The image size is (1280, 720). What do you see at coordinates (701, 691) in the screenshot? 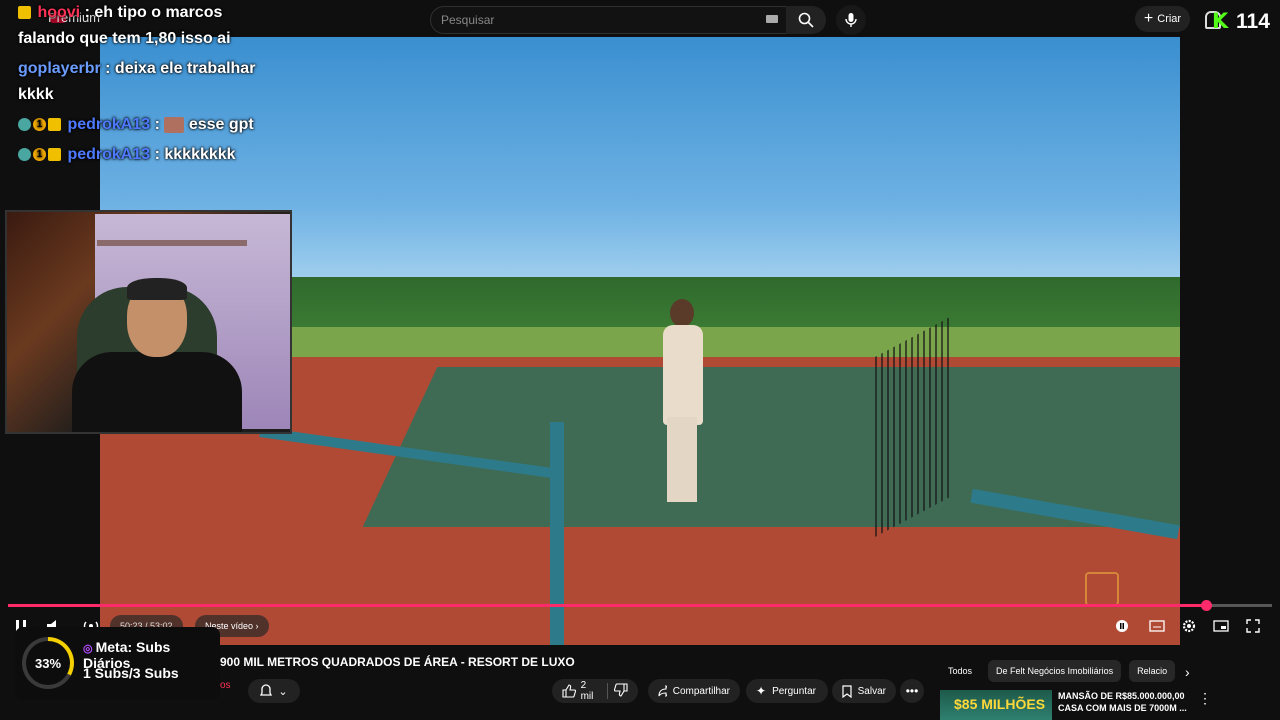
I see `share-label: Compartilhar` at bounding box center [701, 691].